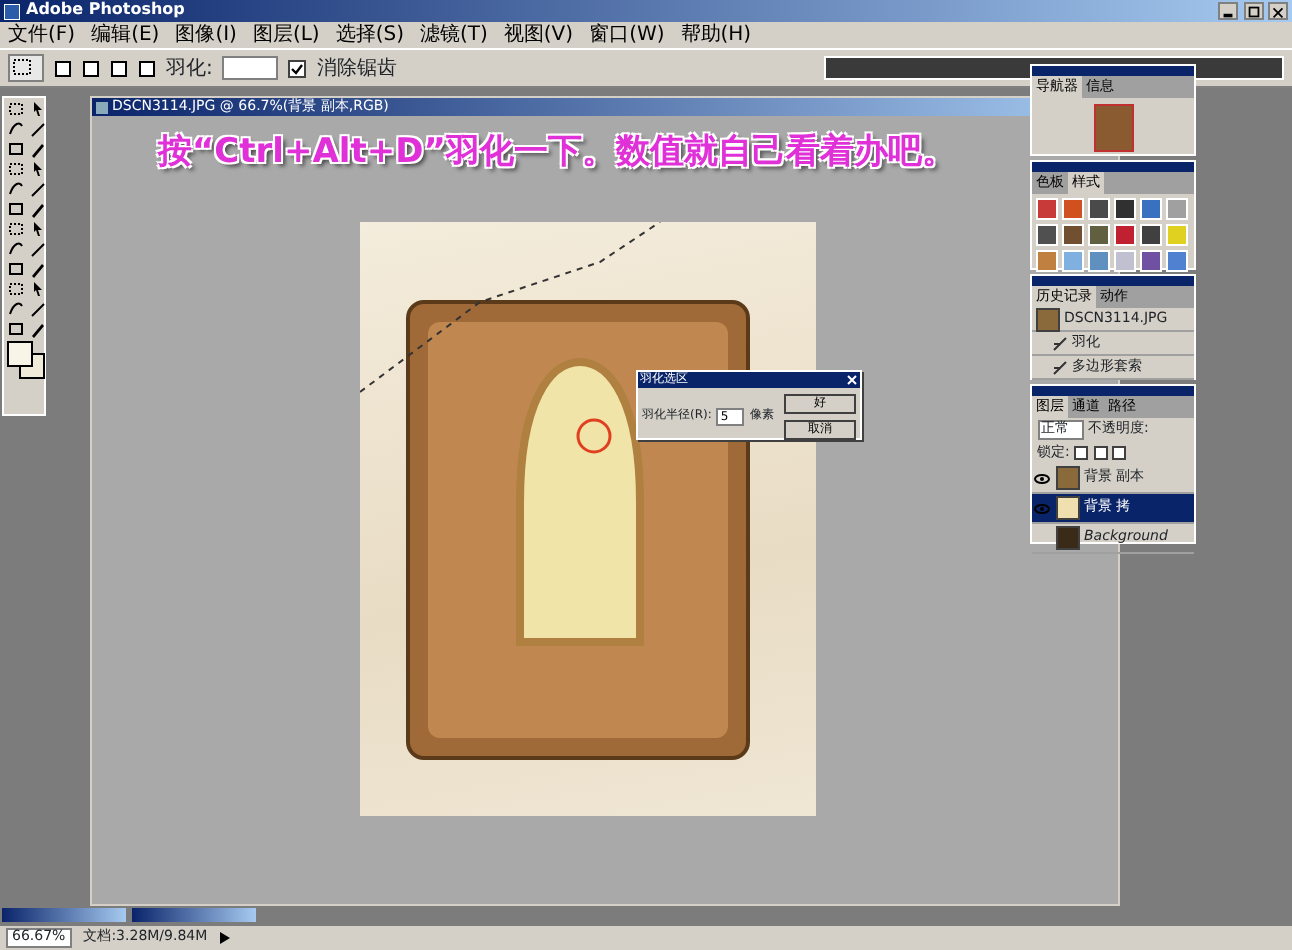 This screenshot has width=1292, height=950. I want to click on menu-item: 文件(F), so click(42, 35).